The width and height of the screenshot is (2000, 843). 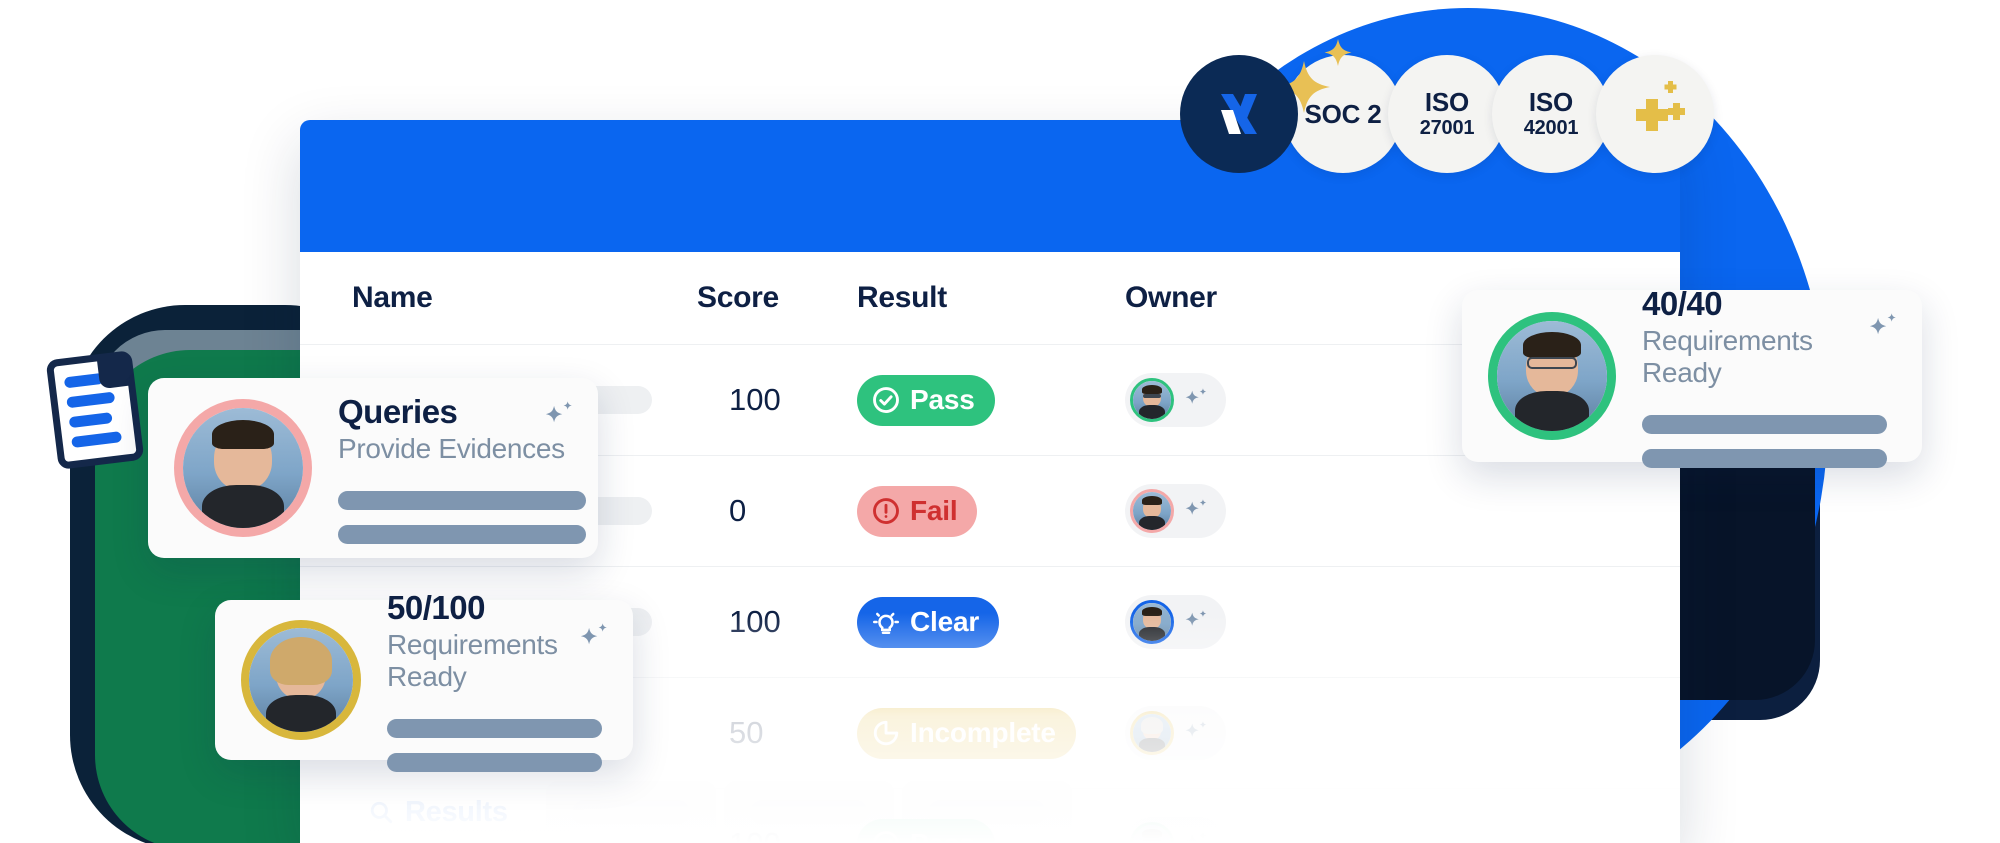 I want to click on score-value: 0, so click(x=738, y=510).